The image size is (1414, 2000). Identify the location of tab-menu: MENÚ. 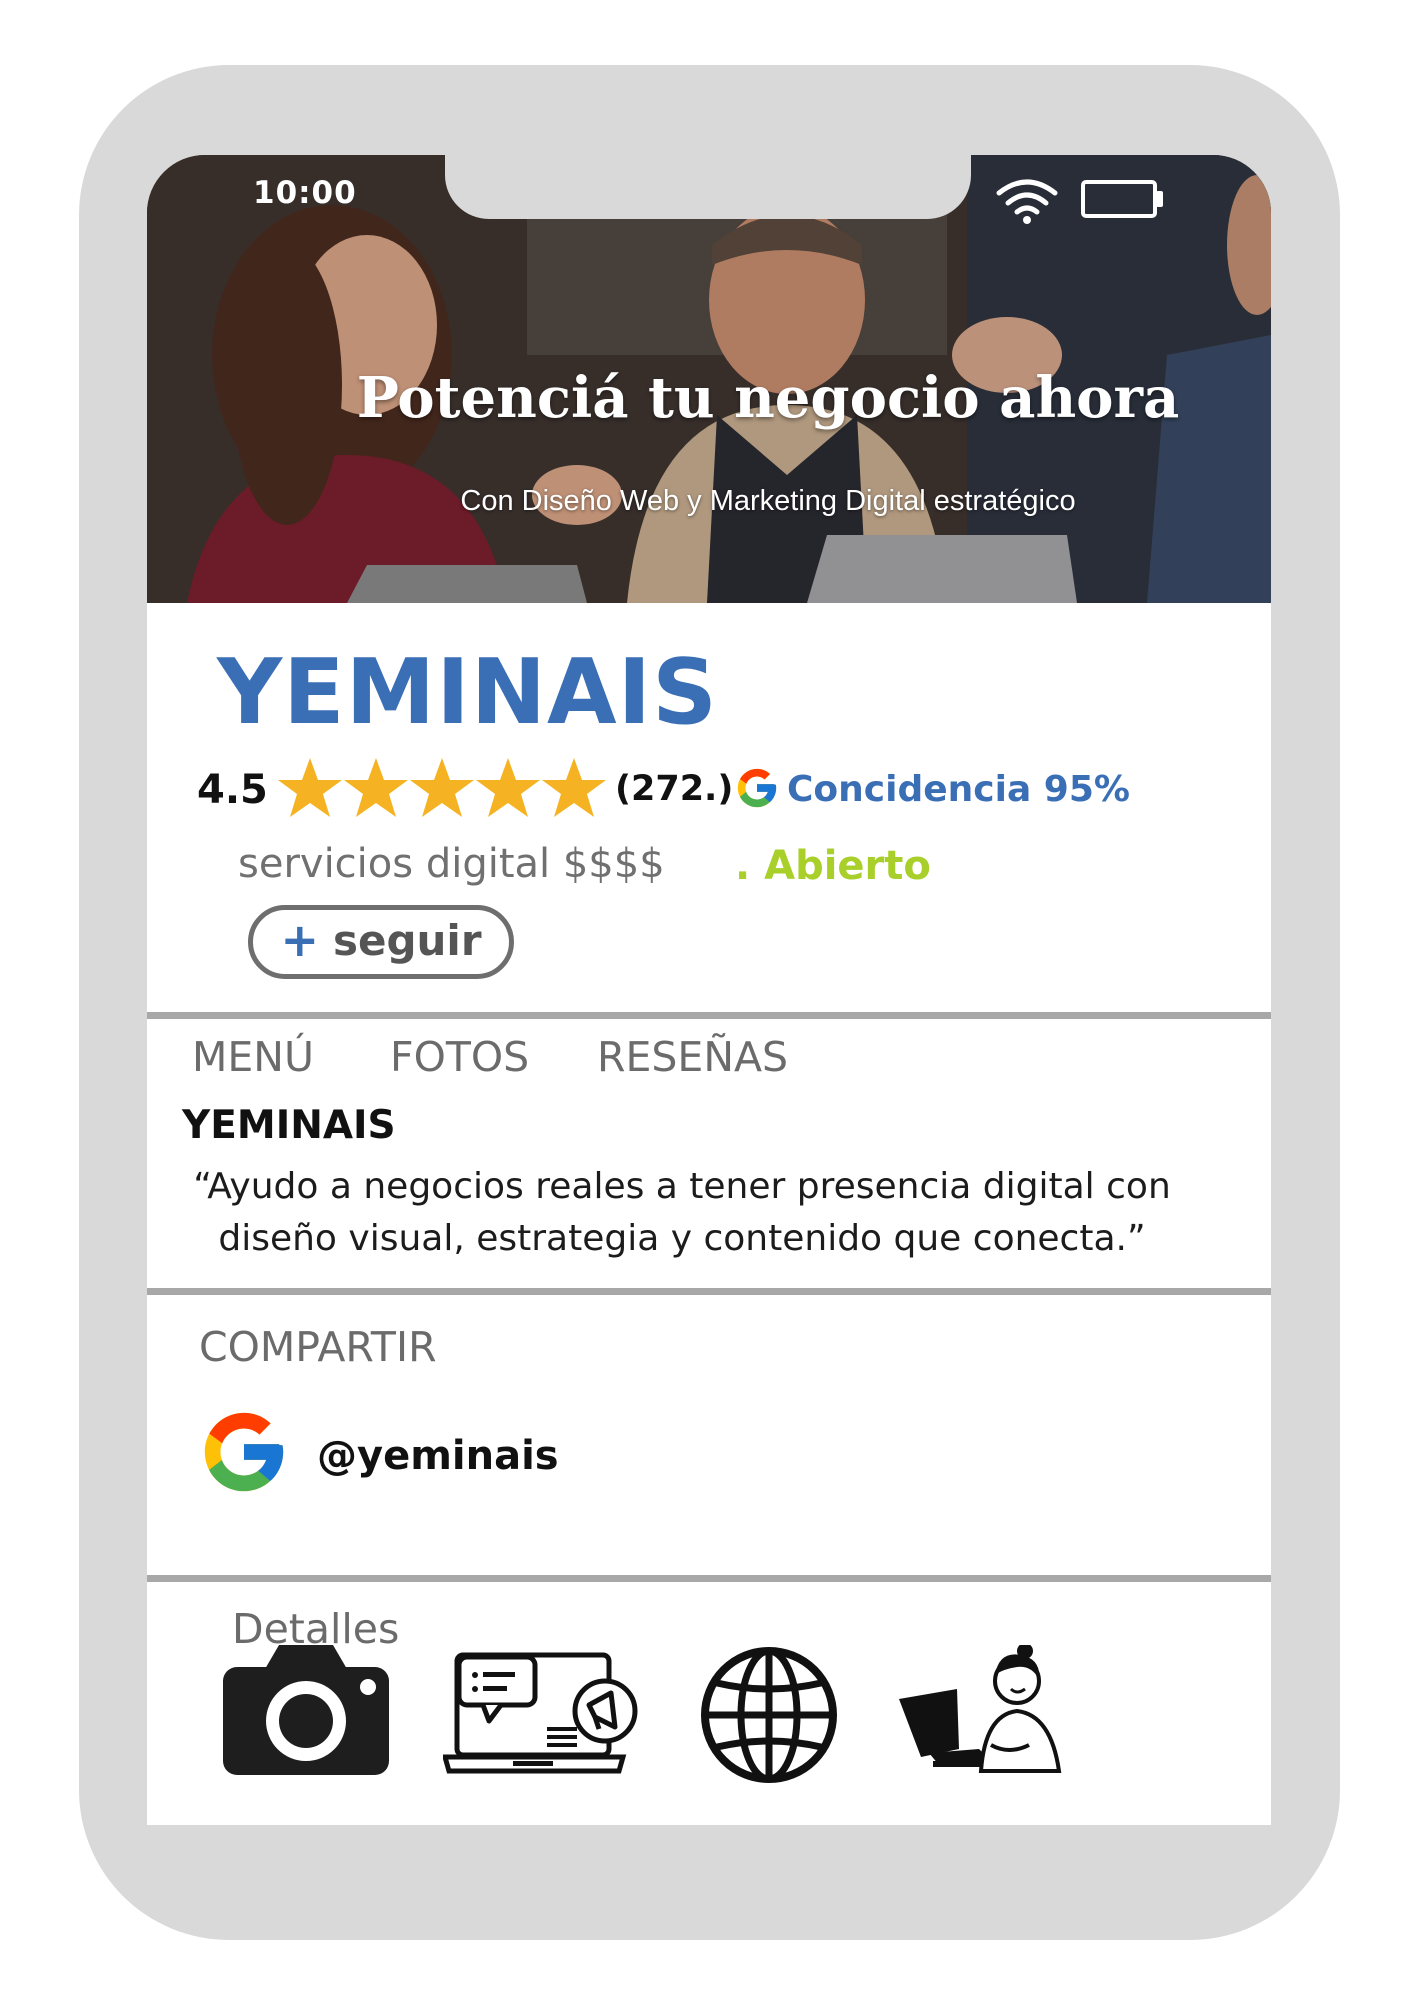
(253, 1057).